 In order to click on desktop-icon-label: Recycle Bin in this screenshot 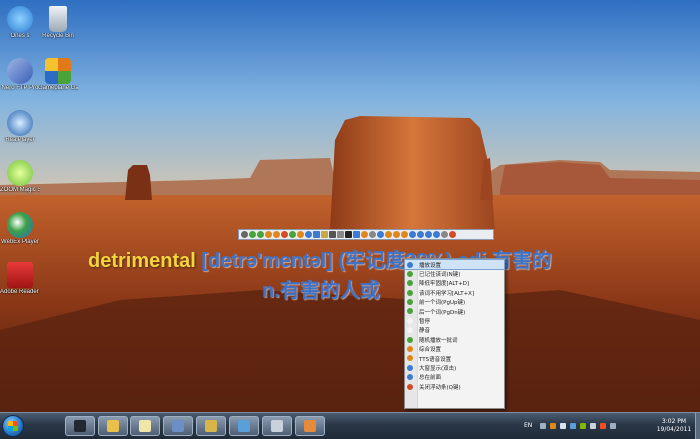, I will do `click(58, 36)`.